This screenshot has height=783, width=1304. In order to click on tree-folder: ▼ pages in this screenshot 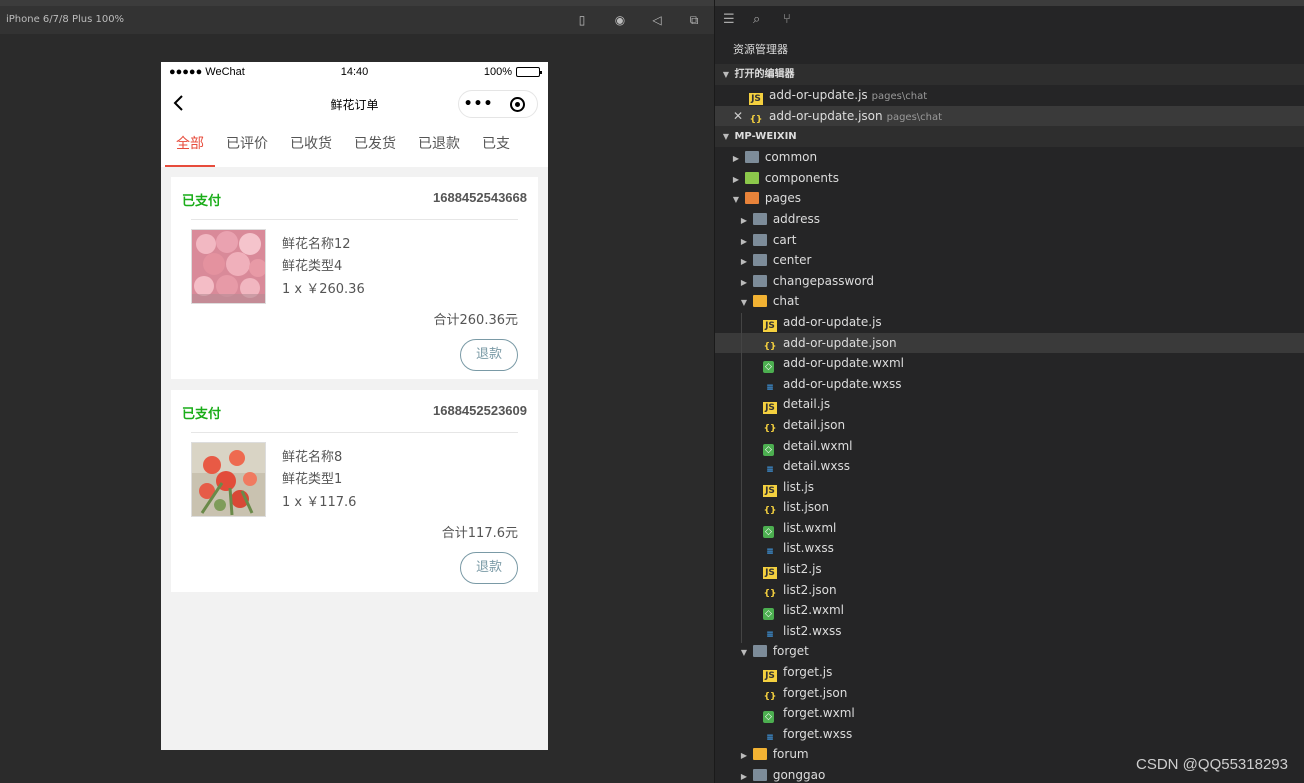, I will do `click(1009, 198)`.